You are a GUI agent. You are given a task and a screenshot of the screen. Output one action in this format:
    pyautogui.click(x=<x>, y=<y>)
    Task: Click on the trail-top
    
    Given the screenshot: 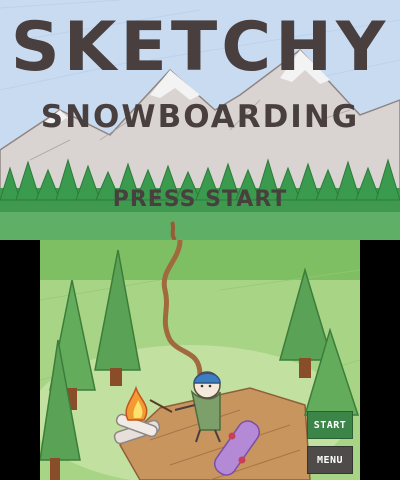 What is the action you would take?
    pyautogui.click(x=173, y=230)
    